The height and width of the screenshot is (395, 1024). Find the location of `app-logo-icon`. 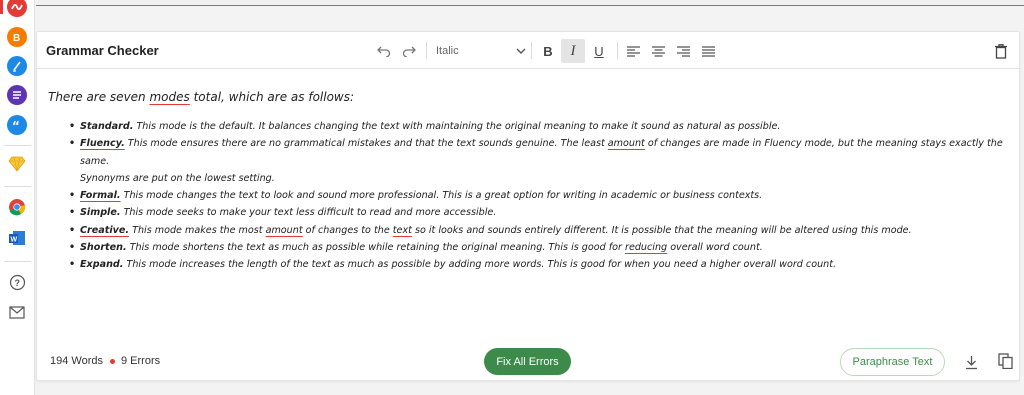

app-logo-icon is located at coordinates (17, 8).